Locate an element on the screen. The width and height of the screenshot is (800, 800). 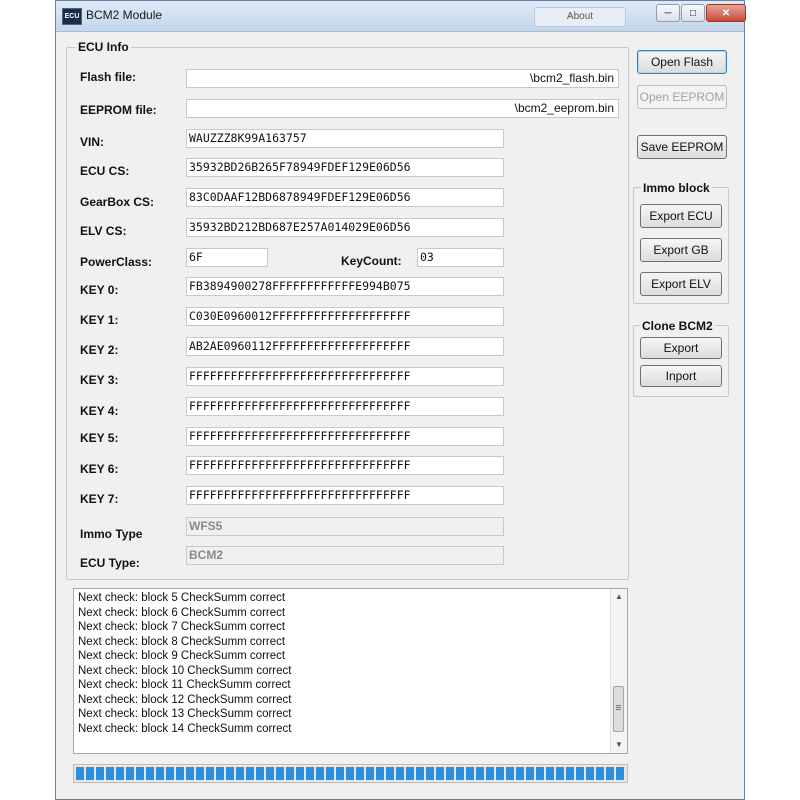
immo-type-label: Immo Type is located at coordinates (111, 534).